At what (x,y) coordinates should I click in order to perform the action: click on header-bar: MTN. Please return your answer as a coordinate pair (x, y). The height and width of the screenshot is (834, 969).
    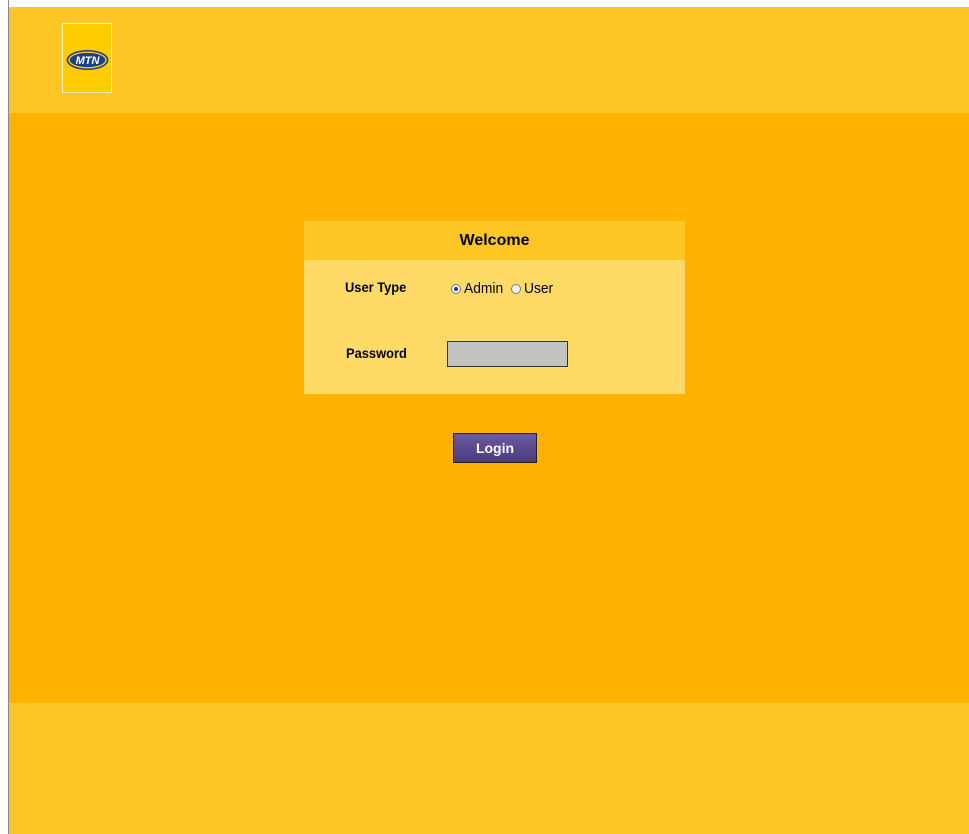
    Looking at the image, I should click on (489, 60).